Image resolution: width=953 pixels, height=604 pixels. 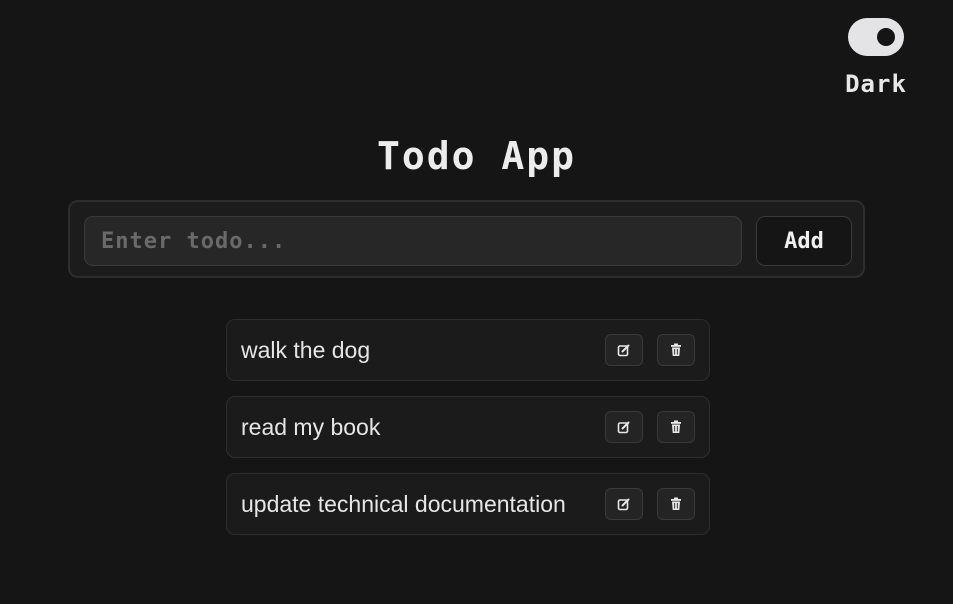 I want to click on todo-text: read my book, so click(x=311, y=426).